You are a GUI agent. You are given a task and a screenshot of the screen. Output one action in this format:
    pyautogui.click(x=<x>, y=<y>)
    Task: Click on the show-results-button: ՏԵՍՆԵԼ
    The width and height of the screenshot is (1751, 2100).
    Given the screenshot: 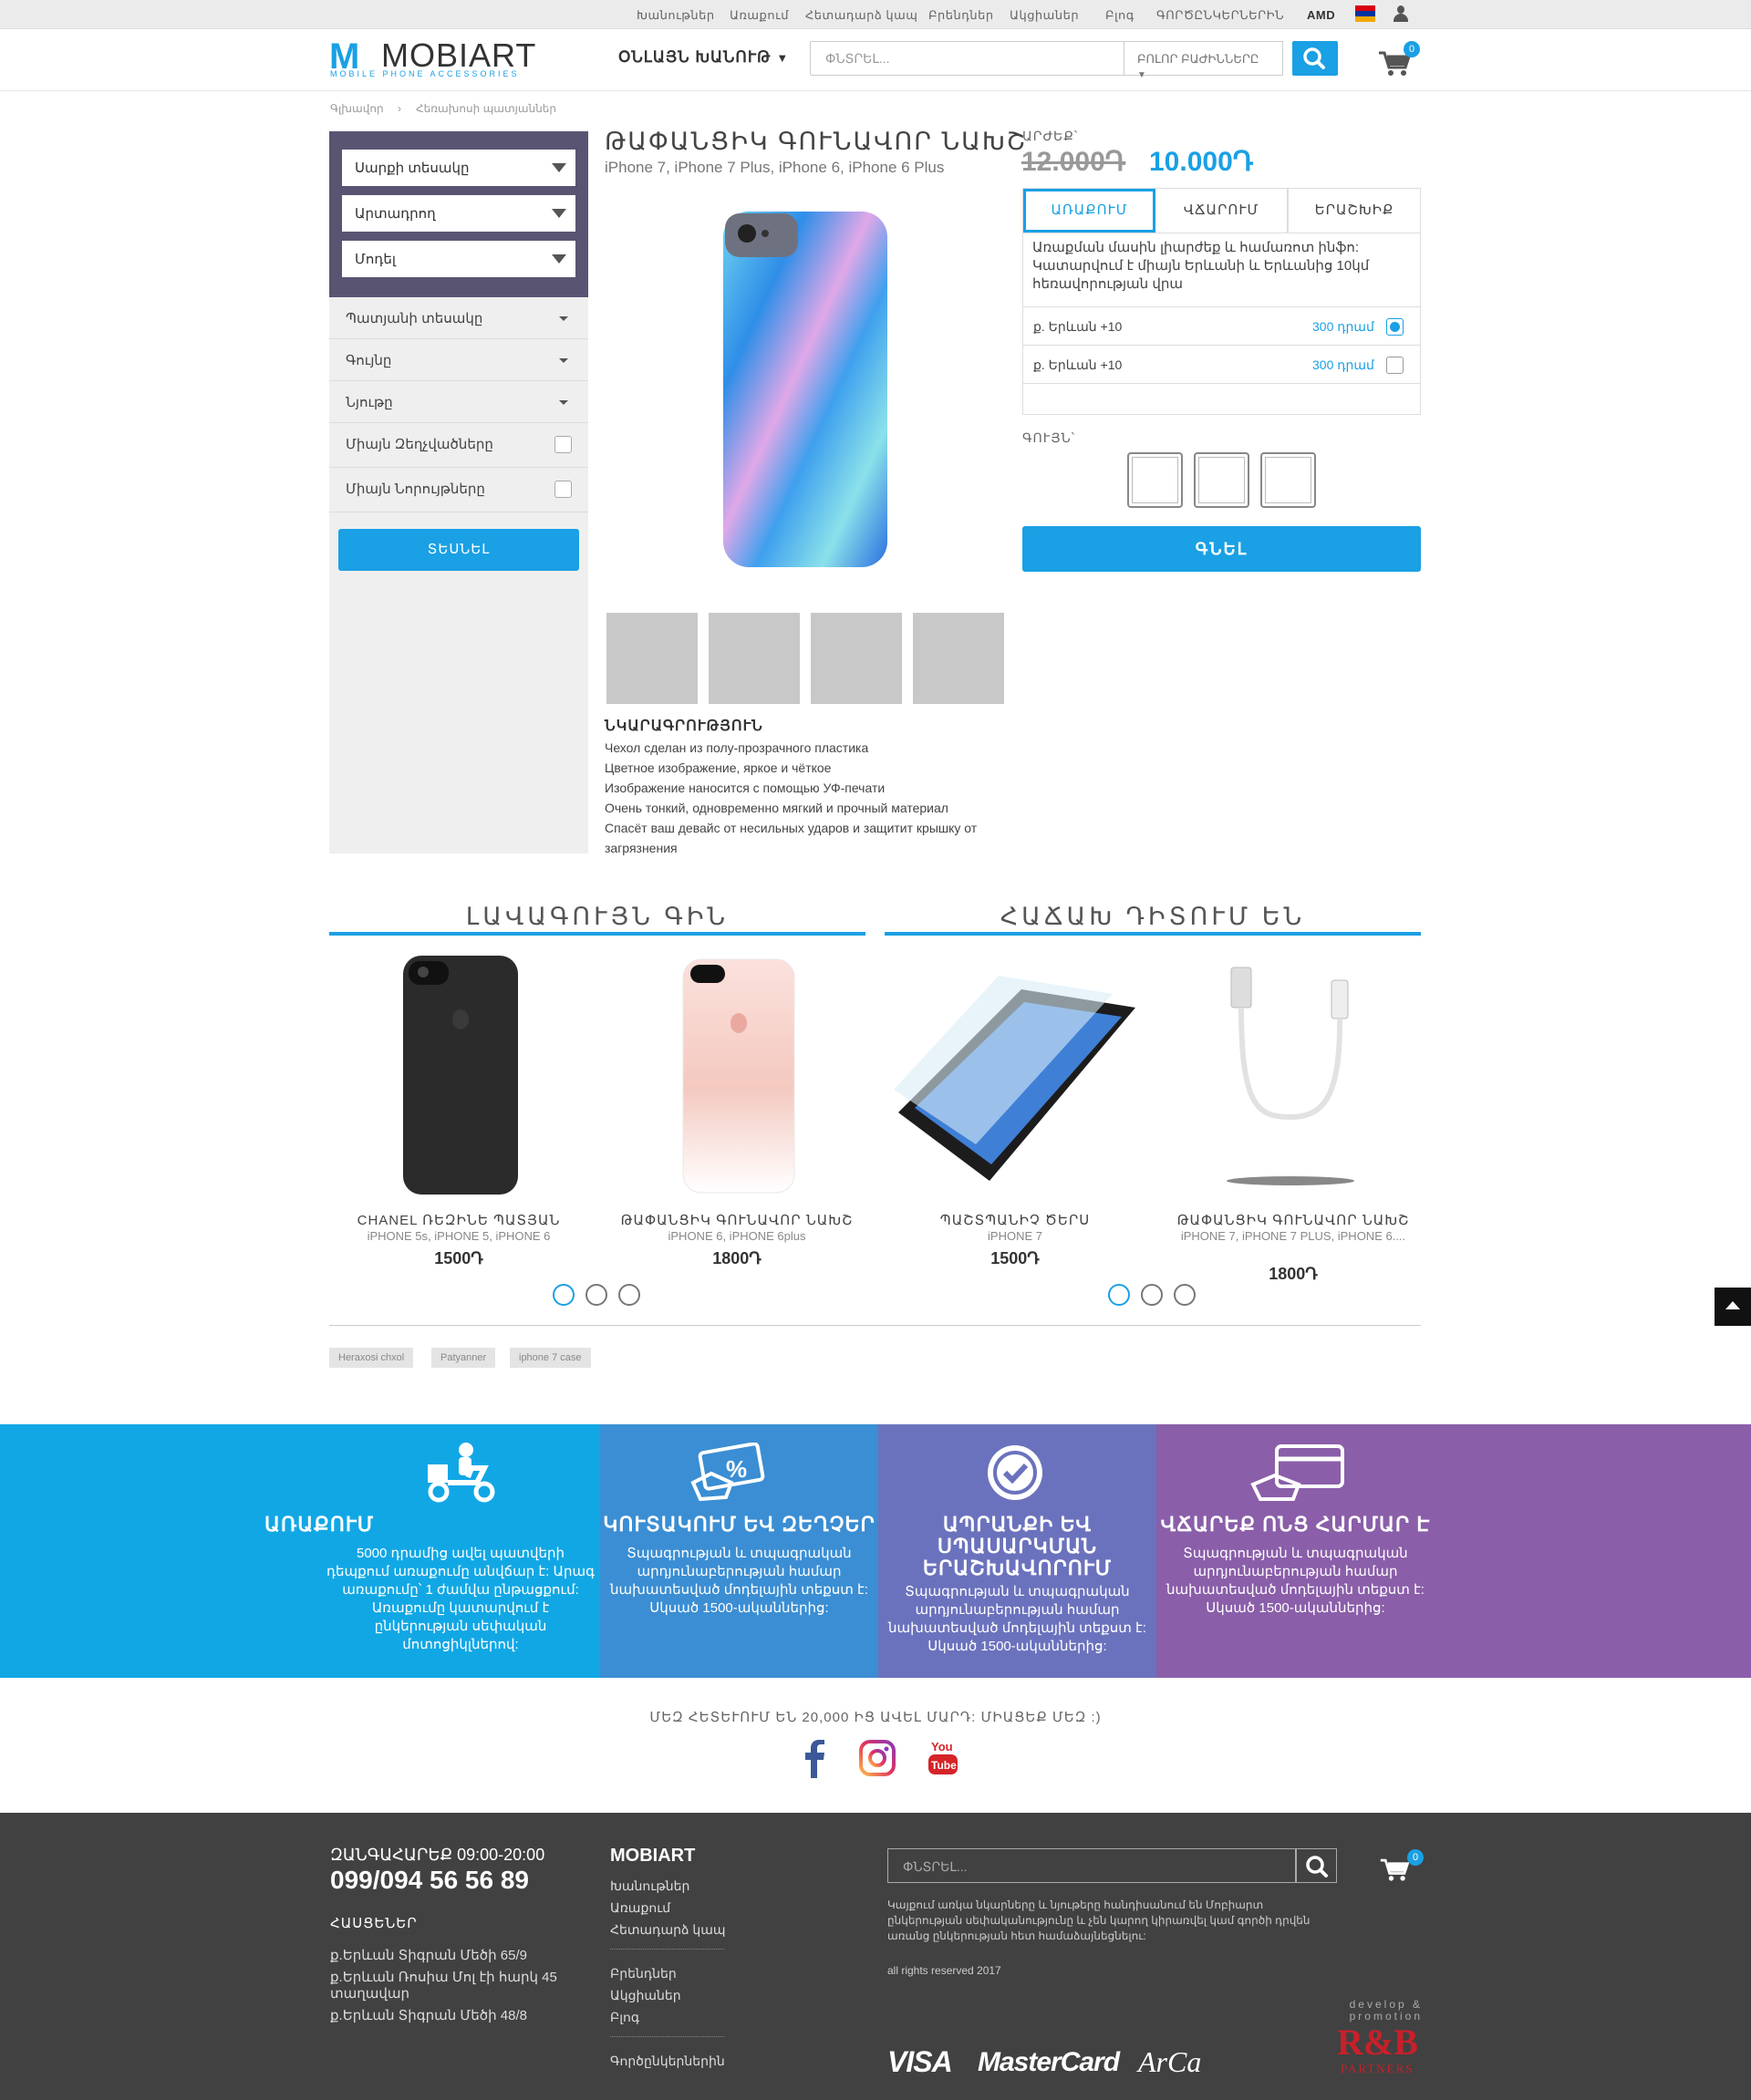 What is the action you would take?
    pyautogui.click(x=458, y=550)
    